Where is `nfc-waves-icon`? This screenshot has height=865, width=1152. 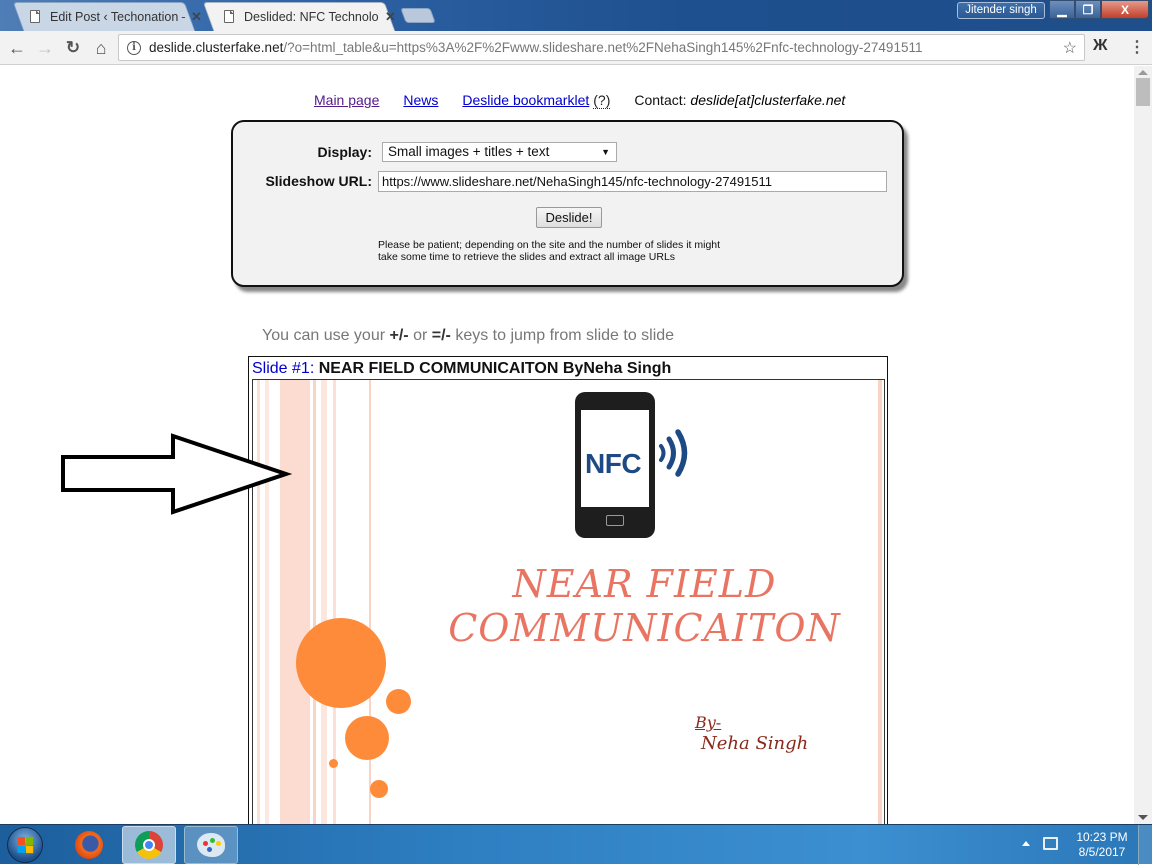 nfc-waves-icon is located at coordinates (673, 453).